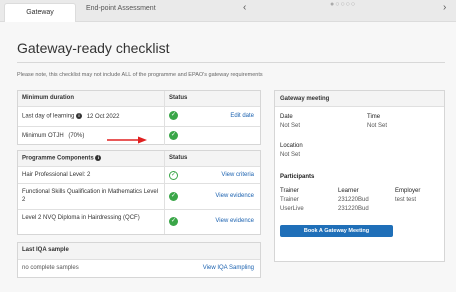  What do you see at coordinates (244, 7) in the screenshot?
I see `chevron-left-icon: ‹` at bounding box center [244, 7].